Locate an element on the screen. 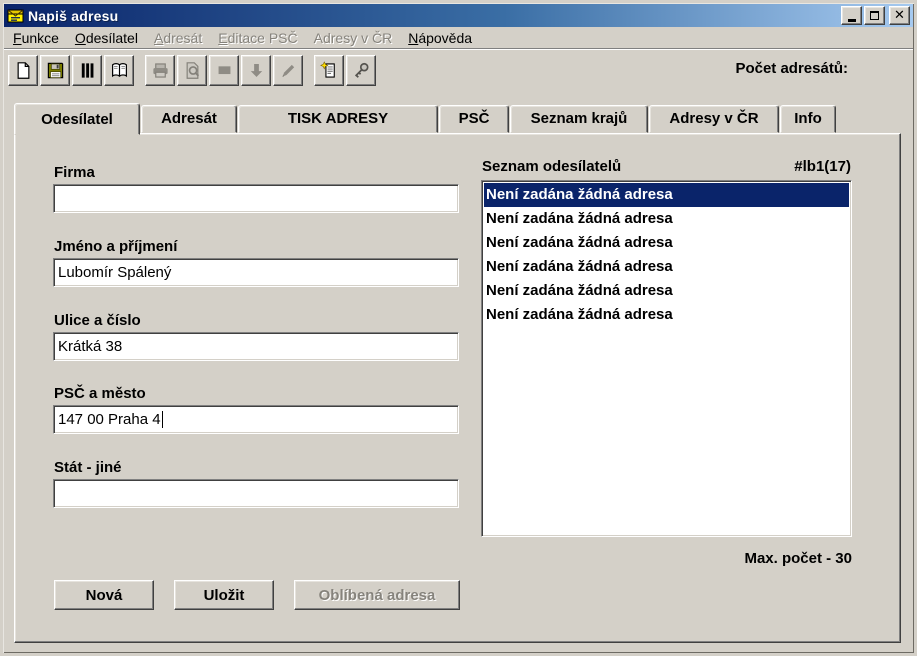 The height and width of the screenshot is (656, 917). key-icon is located at coordinates (361, 70).